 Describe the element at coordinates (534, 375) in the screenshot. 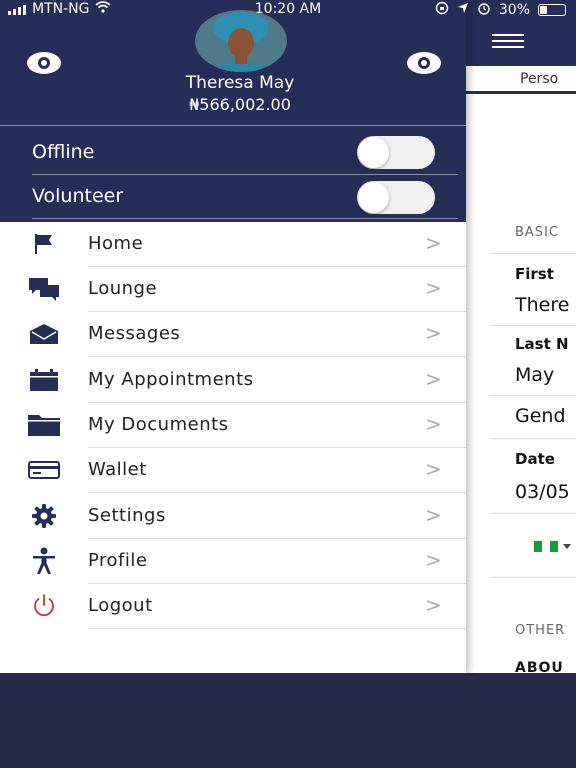

I see `last-name-value: May` at that location.